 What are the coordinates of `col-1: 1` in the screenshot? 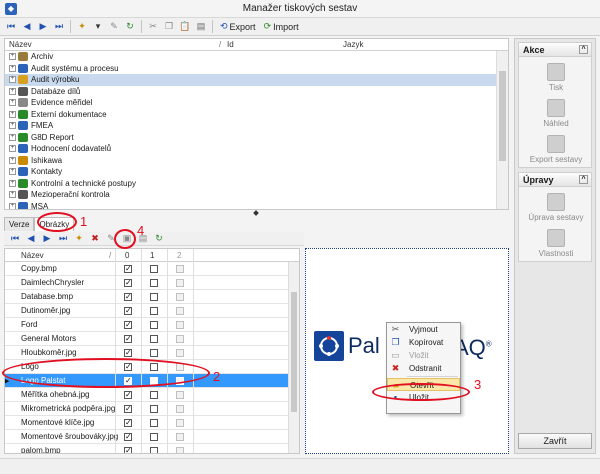 It's located at (152, 255).